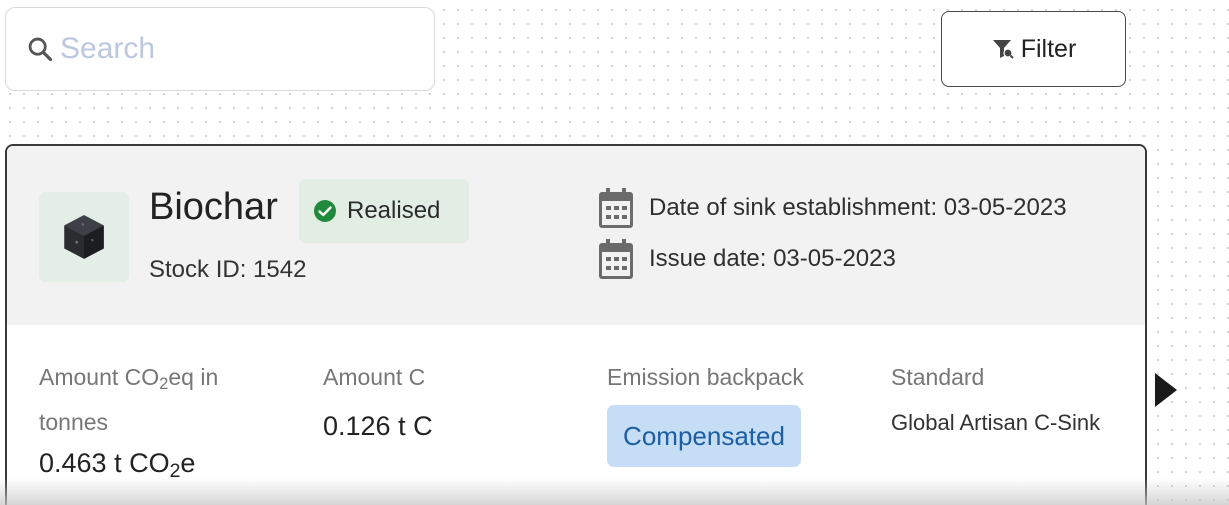  Describe the element at coordinates (117, 465) in the screenshot. I see `co2-amount-value: 0.463 t CO2e` at that location.